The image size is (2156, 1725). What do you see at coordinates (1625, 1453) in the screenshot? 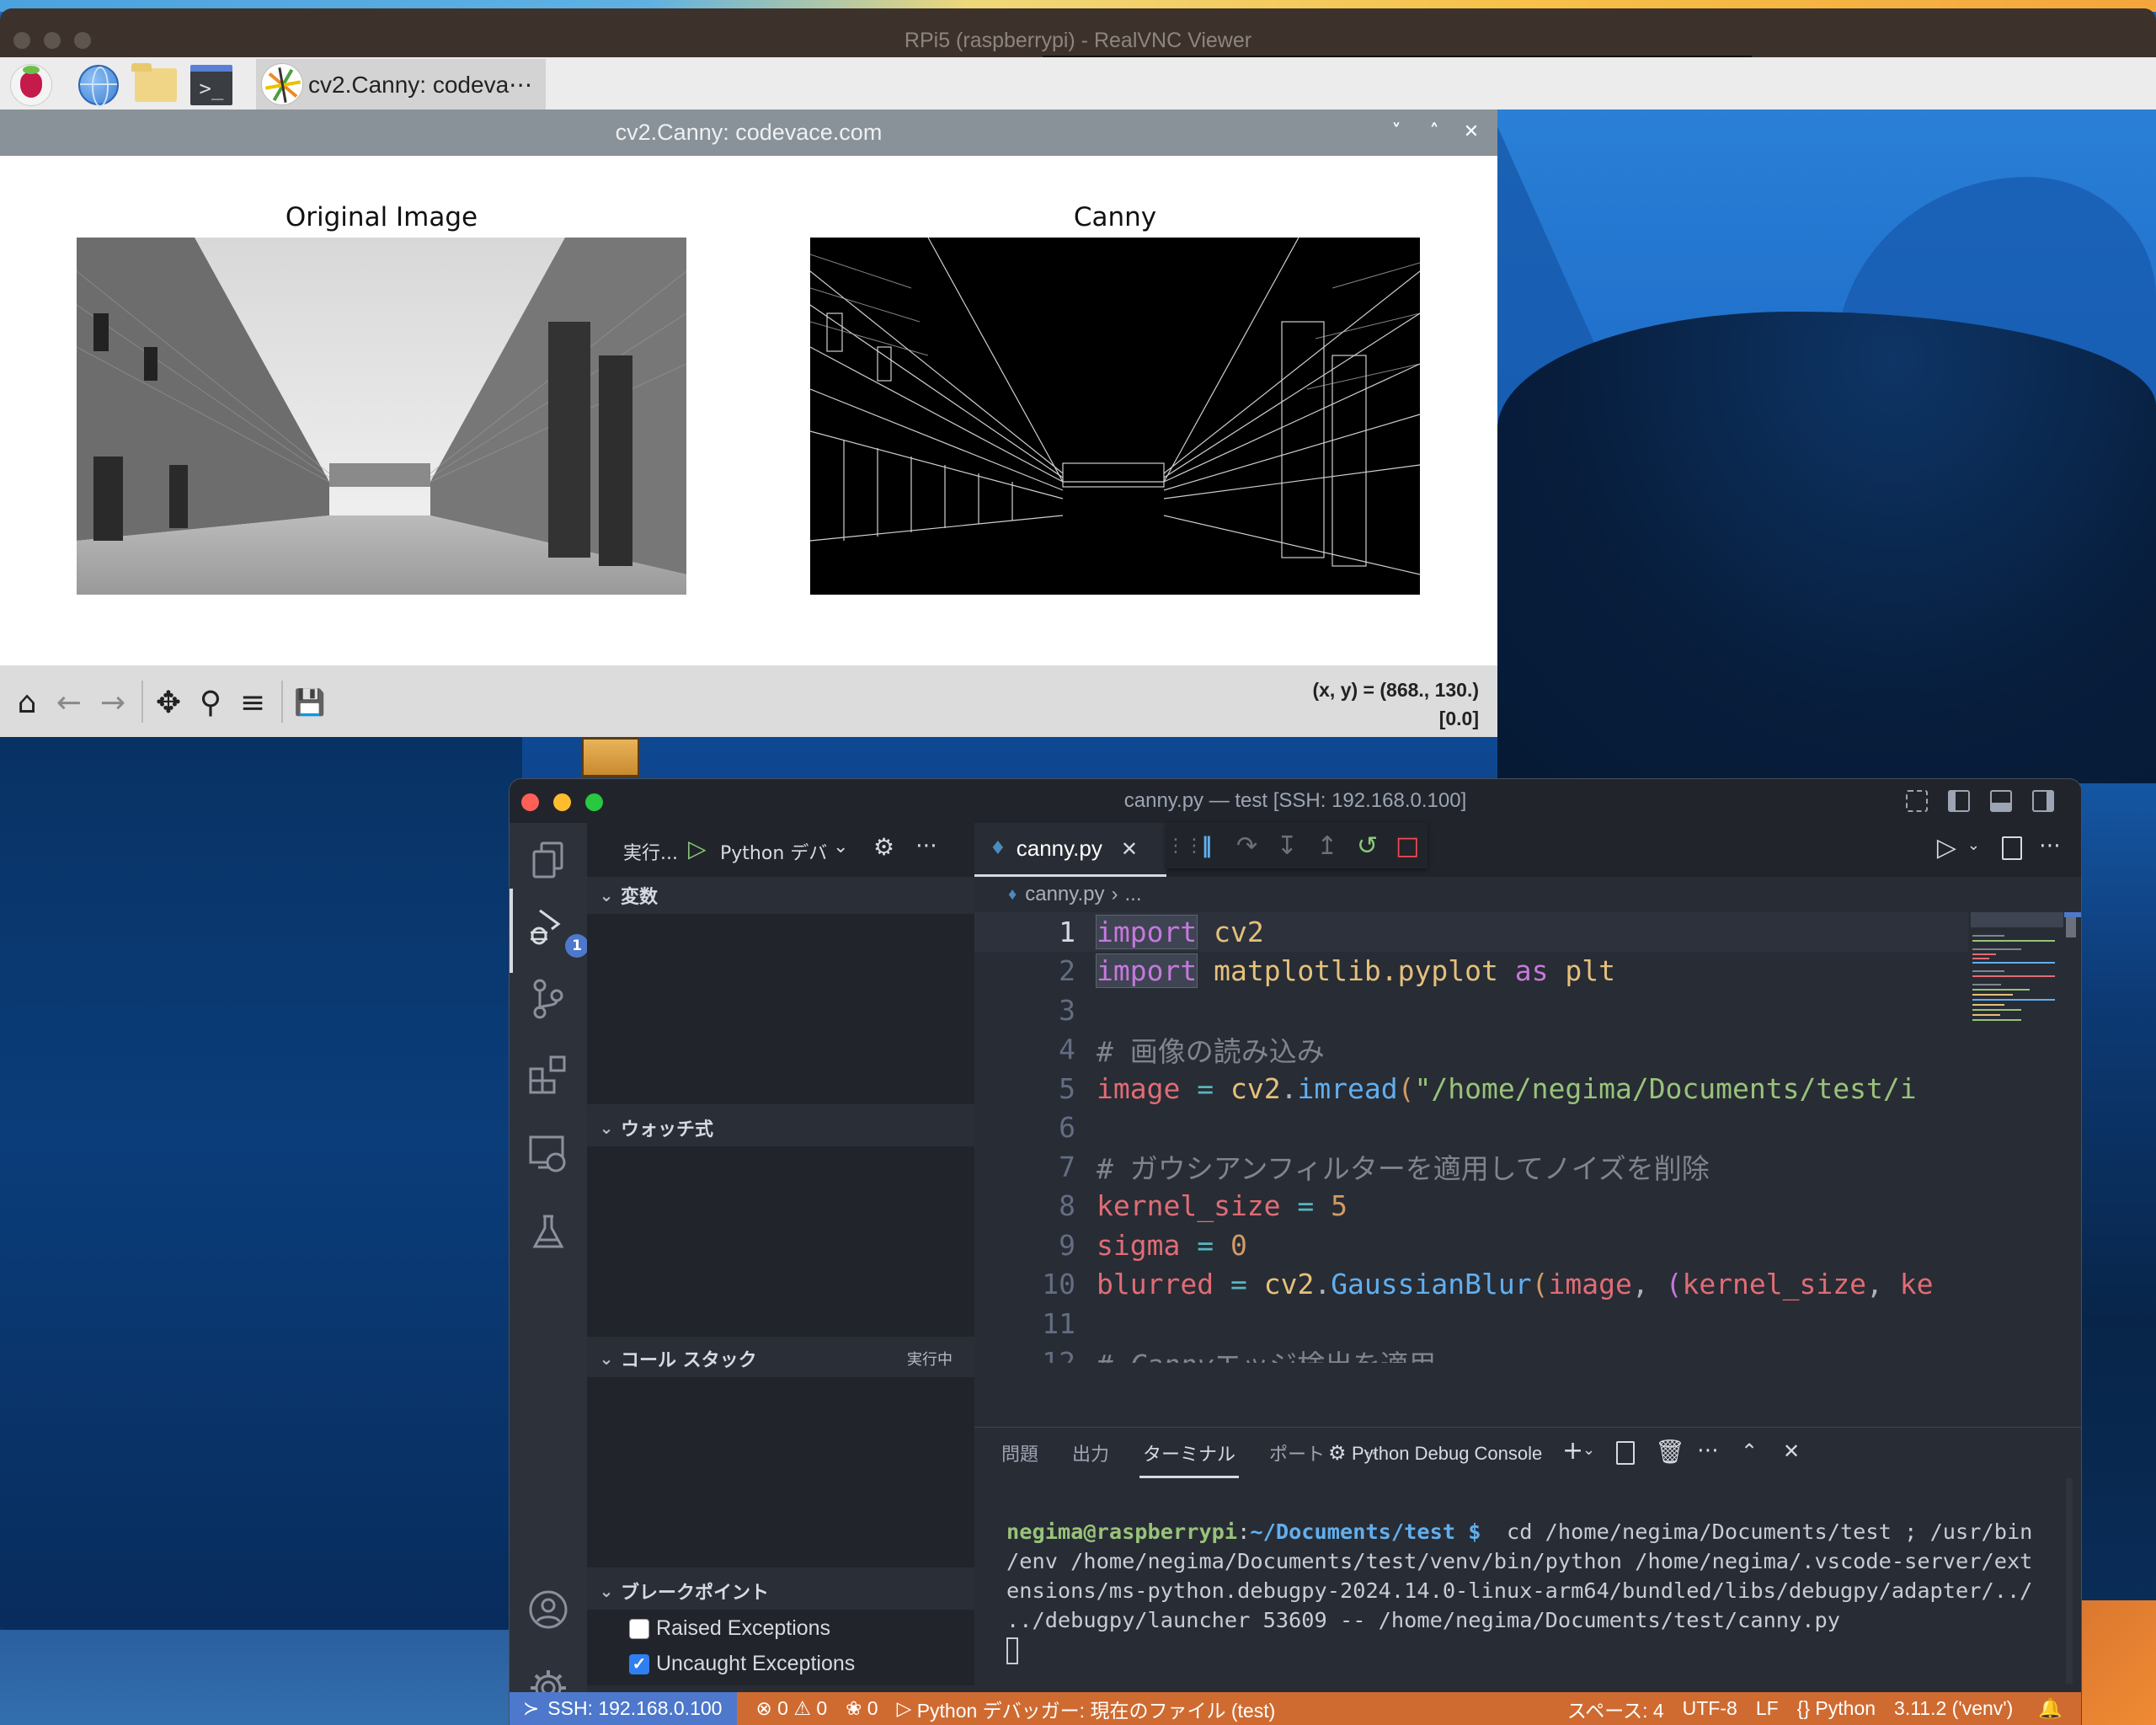
I see `split-terminal-icon` at bounding box center [1625, 1453].